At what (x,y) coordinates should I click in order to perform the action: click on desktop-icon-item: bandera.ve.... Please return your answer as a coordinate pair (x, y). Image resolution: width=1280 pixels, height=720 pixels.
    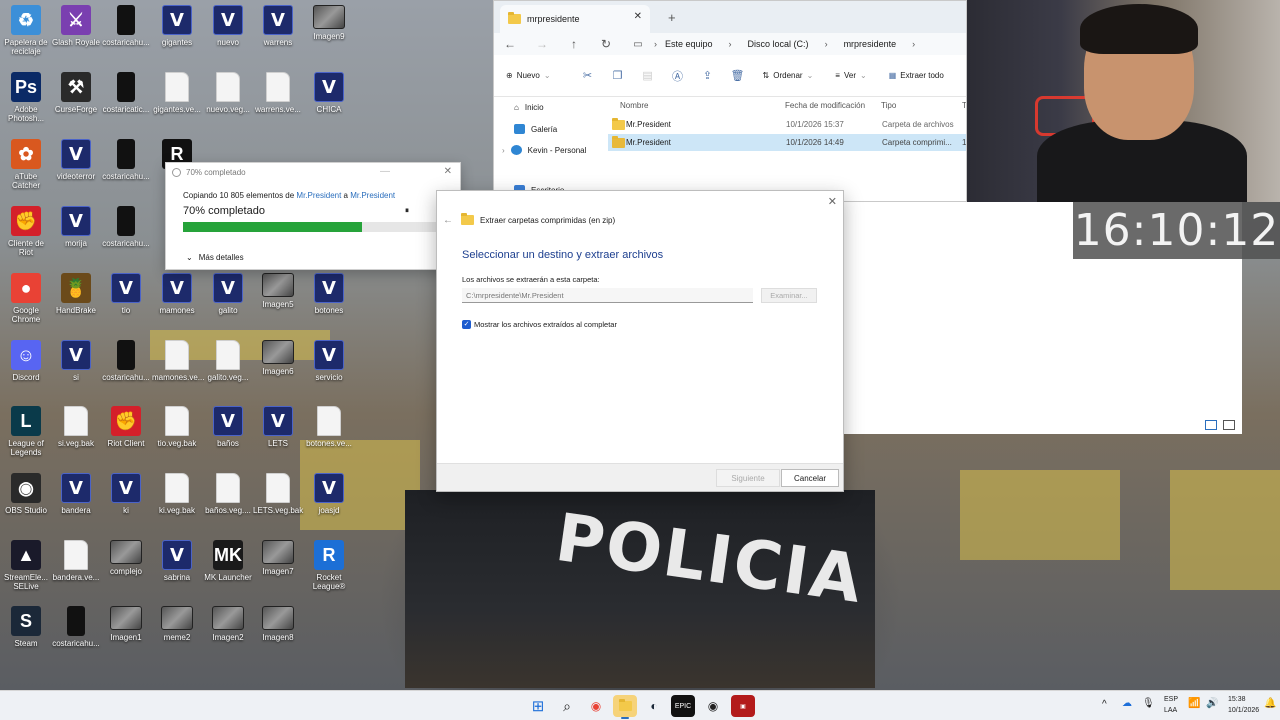
    Looking at the image, I should click on (76, 561).